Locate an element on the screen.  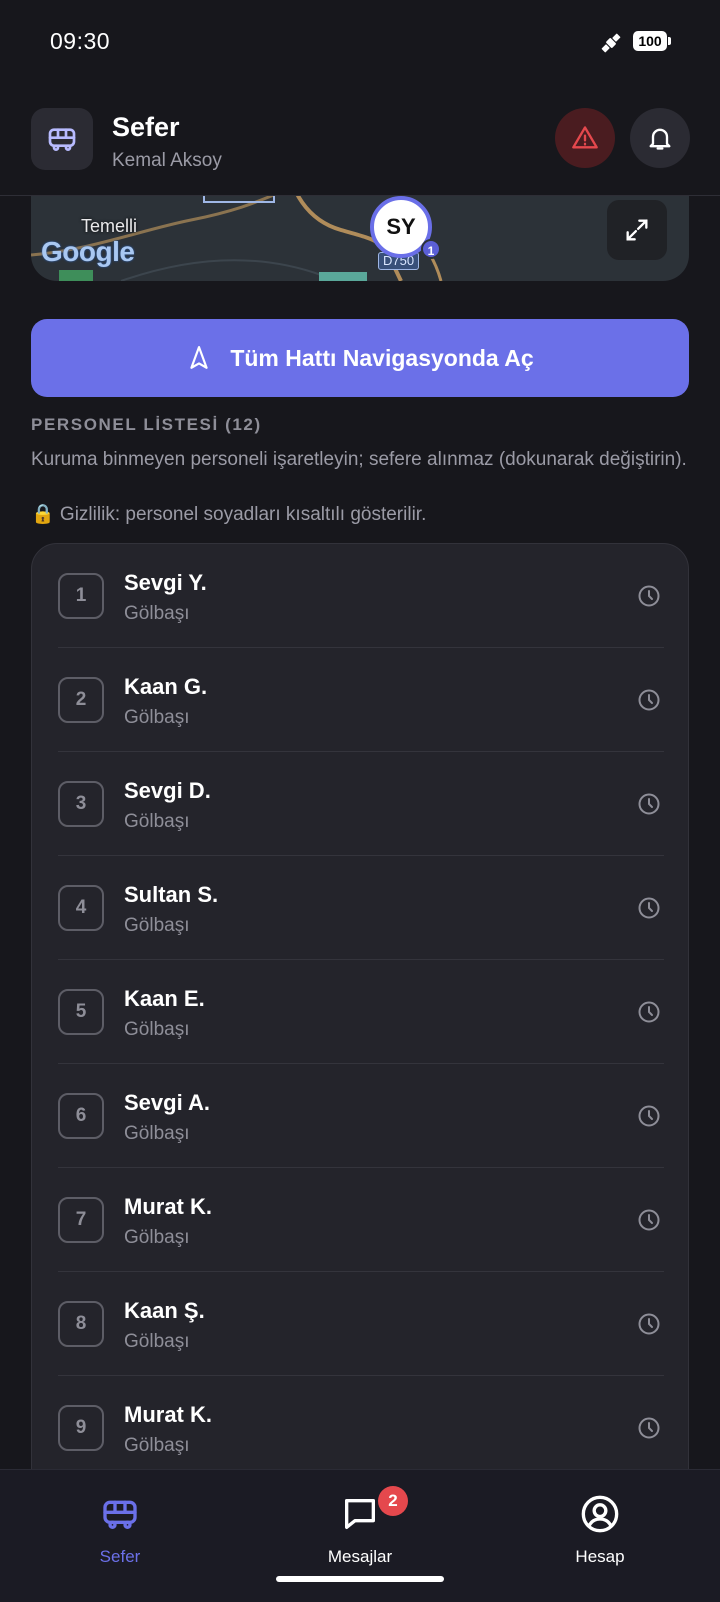
emergency-alert-button is located at coordinates (585, 138).